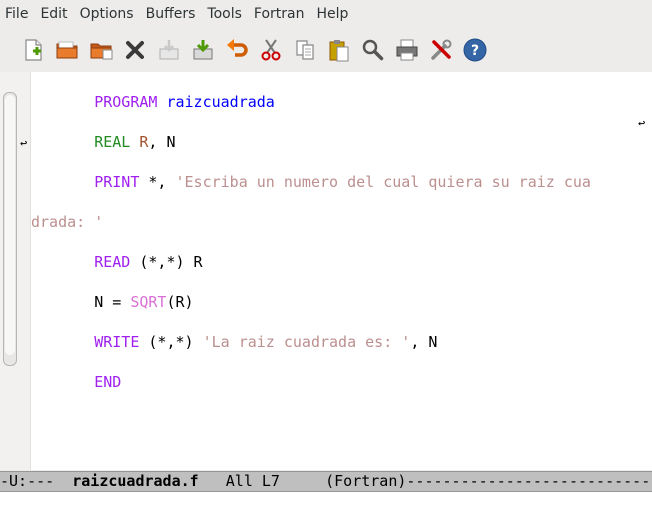 Image resolution: width=652 pixels, height=527 pixels. What do you see at coordinates (171, 14) in the screenshot?
I see `menu-buffers: Buffers` at bounding box center [171, 14].